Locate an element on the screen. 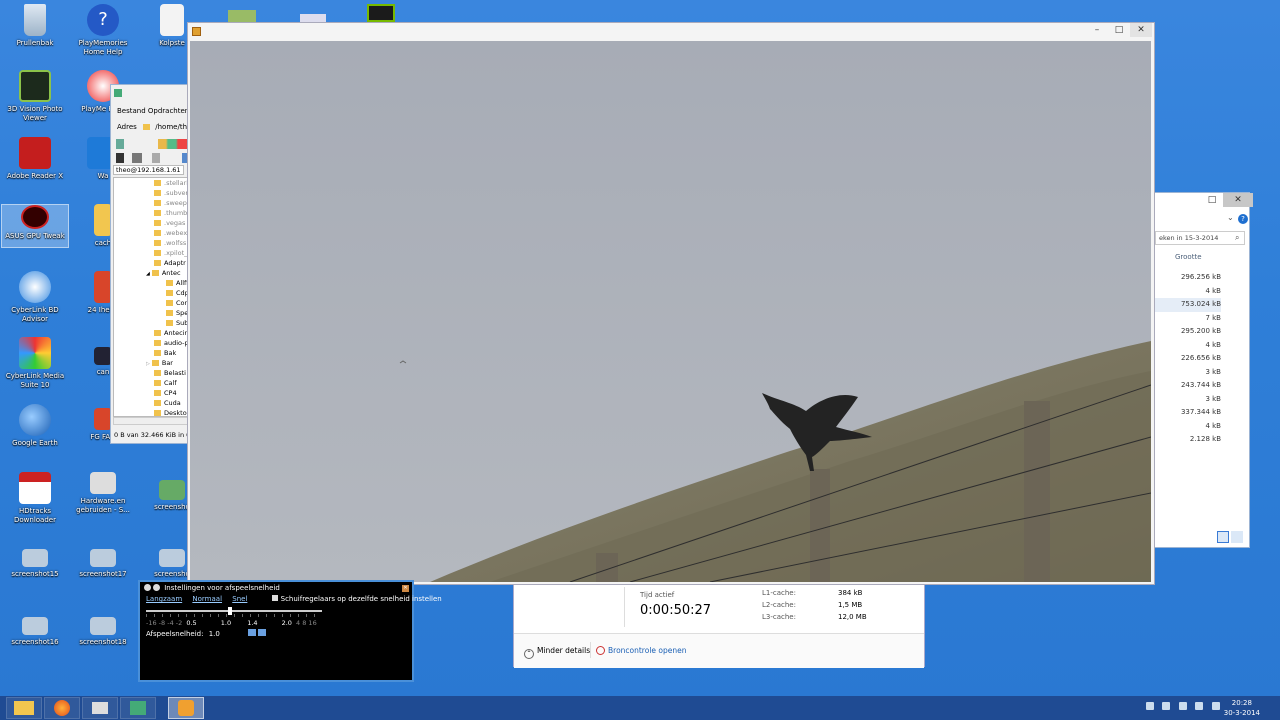 This screenshot has height=720, width=1280. session-tab: theo@192.168.1.61 is located at coordinates (148, 170).